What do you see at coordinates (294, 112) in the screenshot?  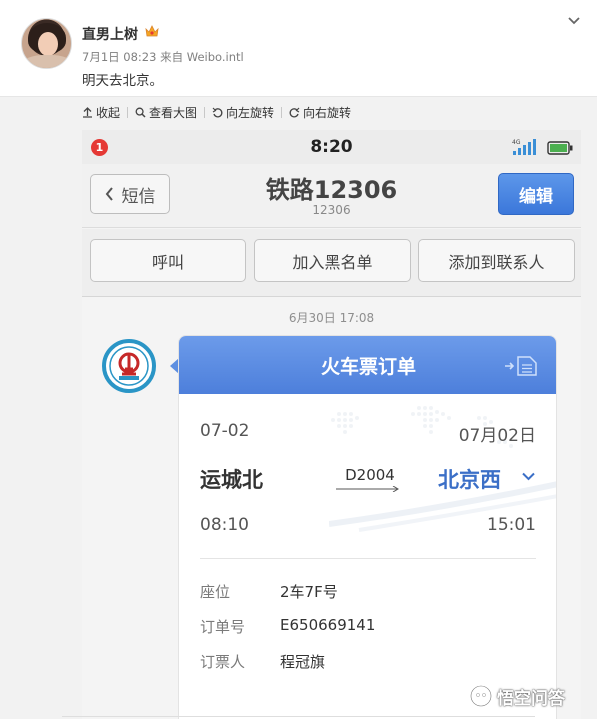 I see `rotate-right-icon` at bounding box center [294, 112].